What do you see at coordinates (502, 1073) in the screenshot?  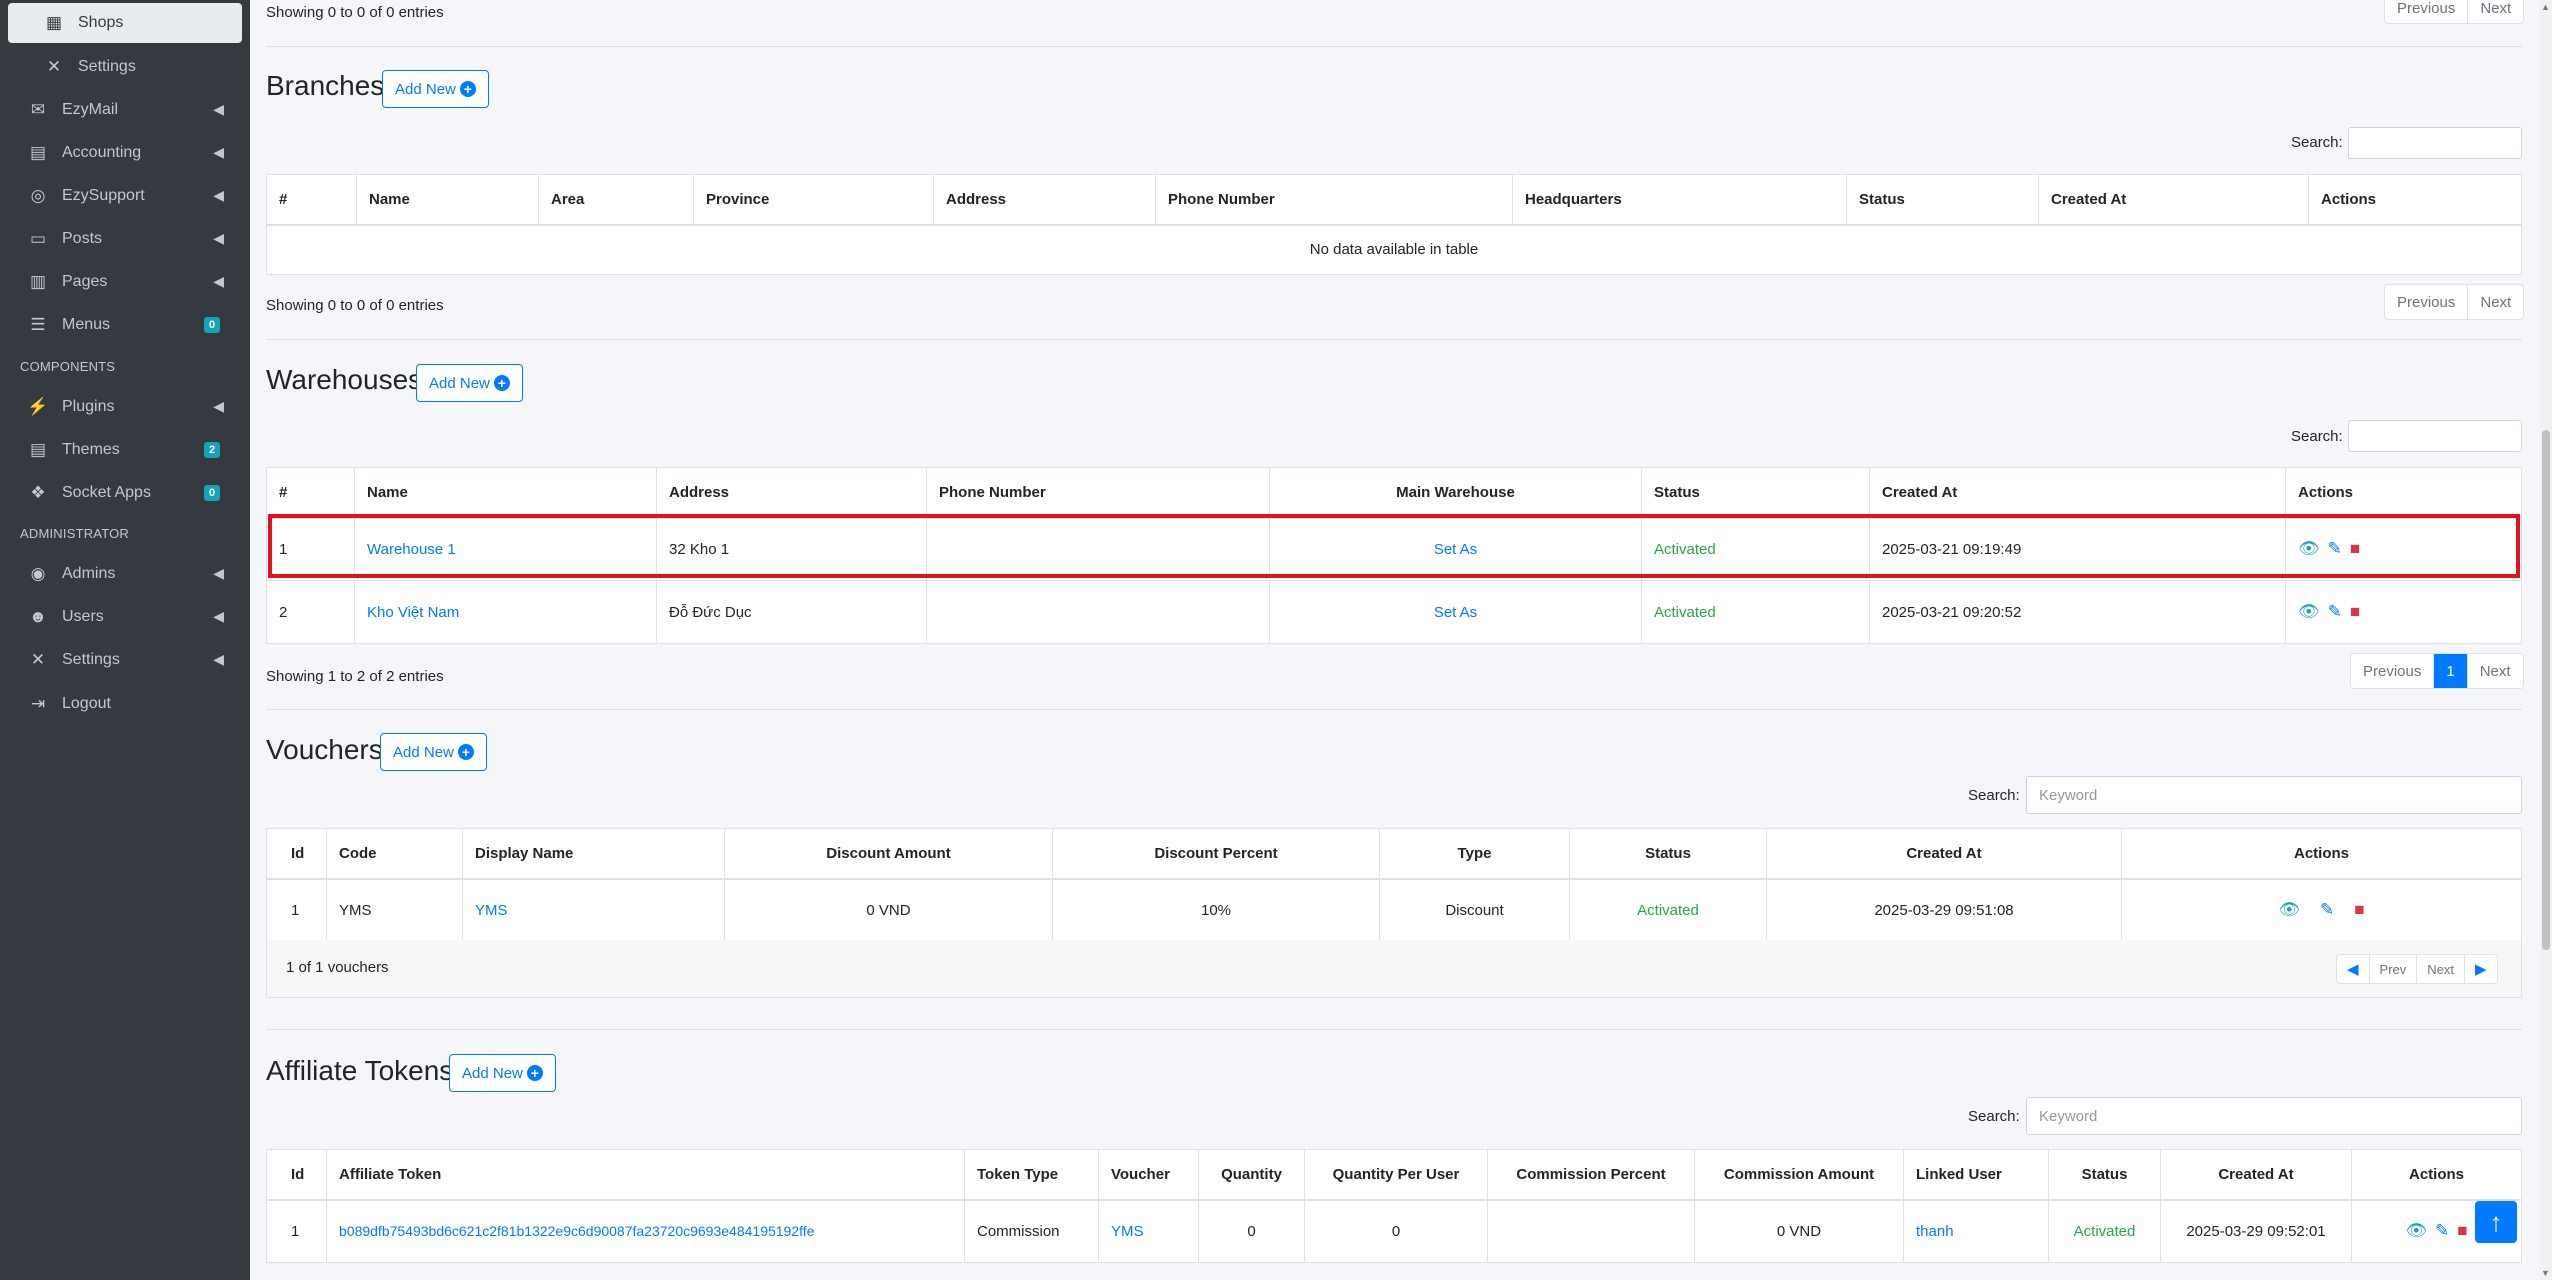 I see `affiliate-add-new-button: Add New +` at bounding box center [502, 1073].